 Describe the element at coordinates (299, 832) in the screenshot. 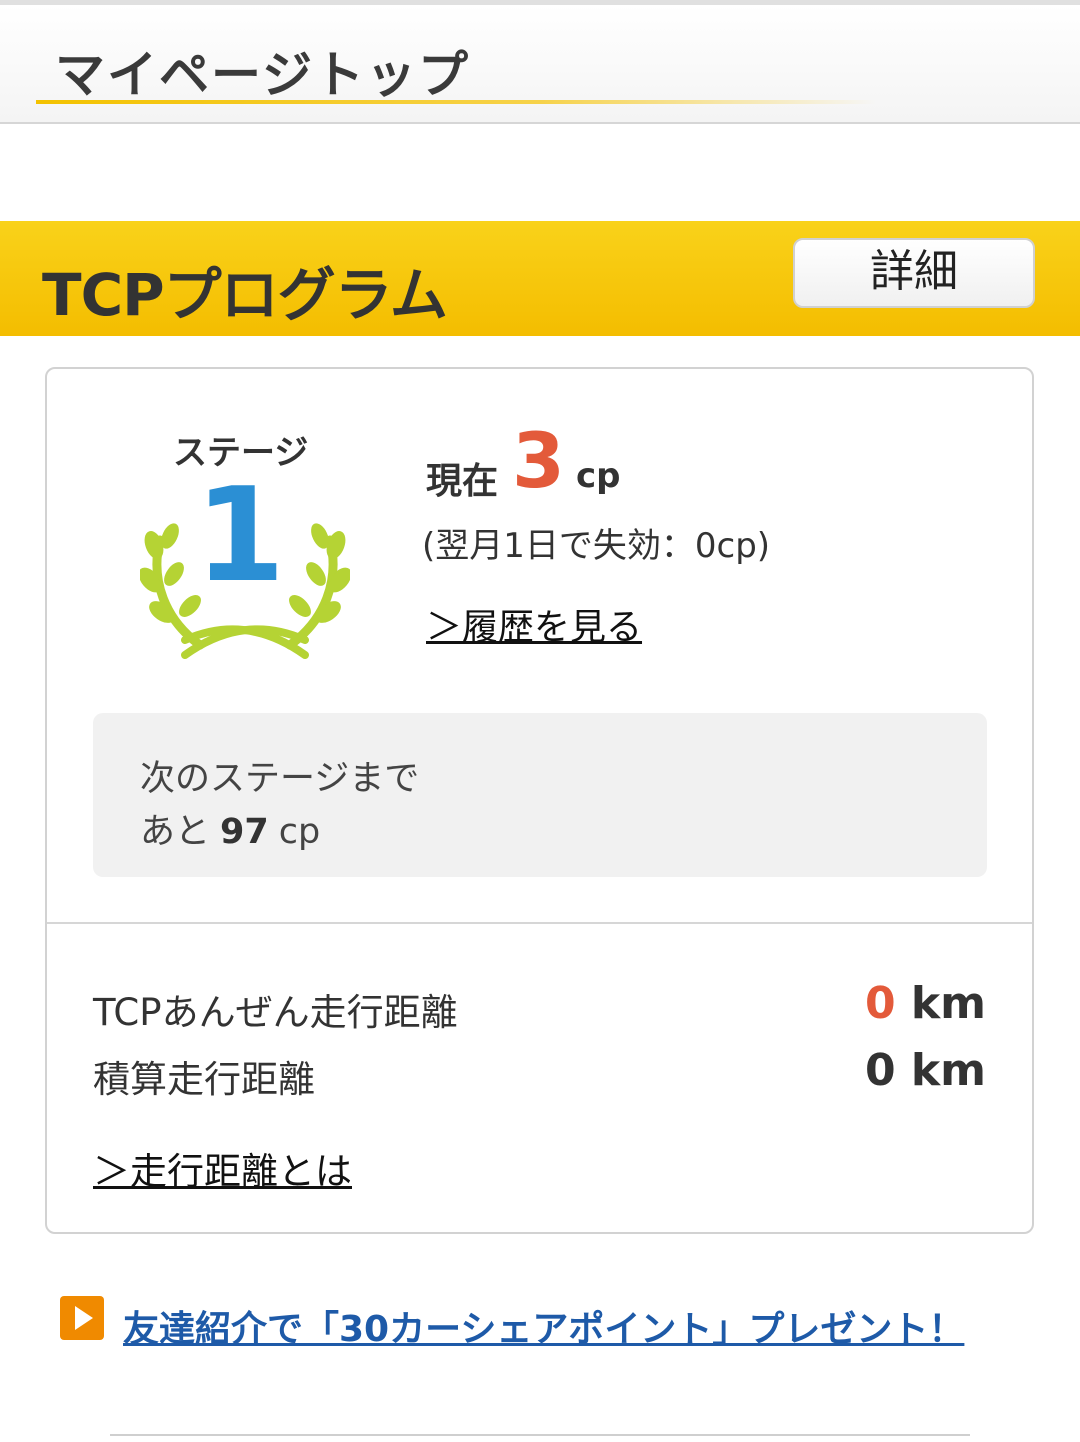

I see `next-stage-unit: cp` at that location.